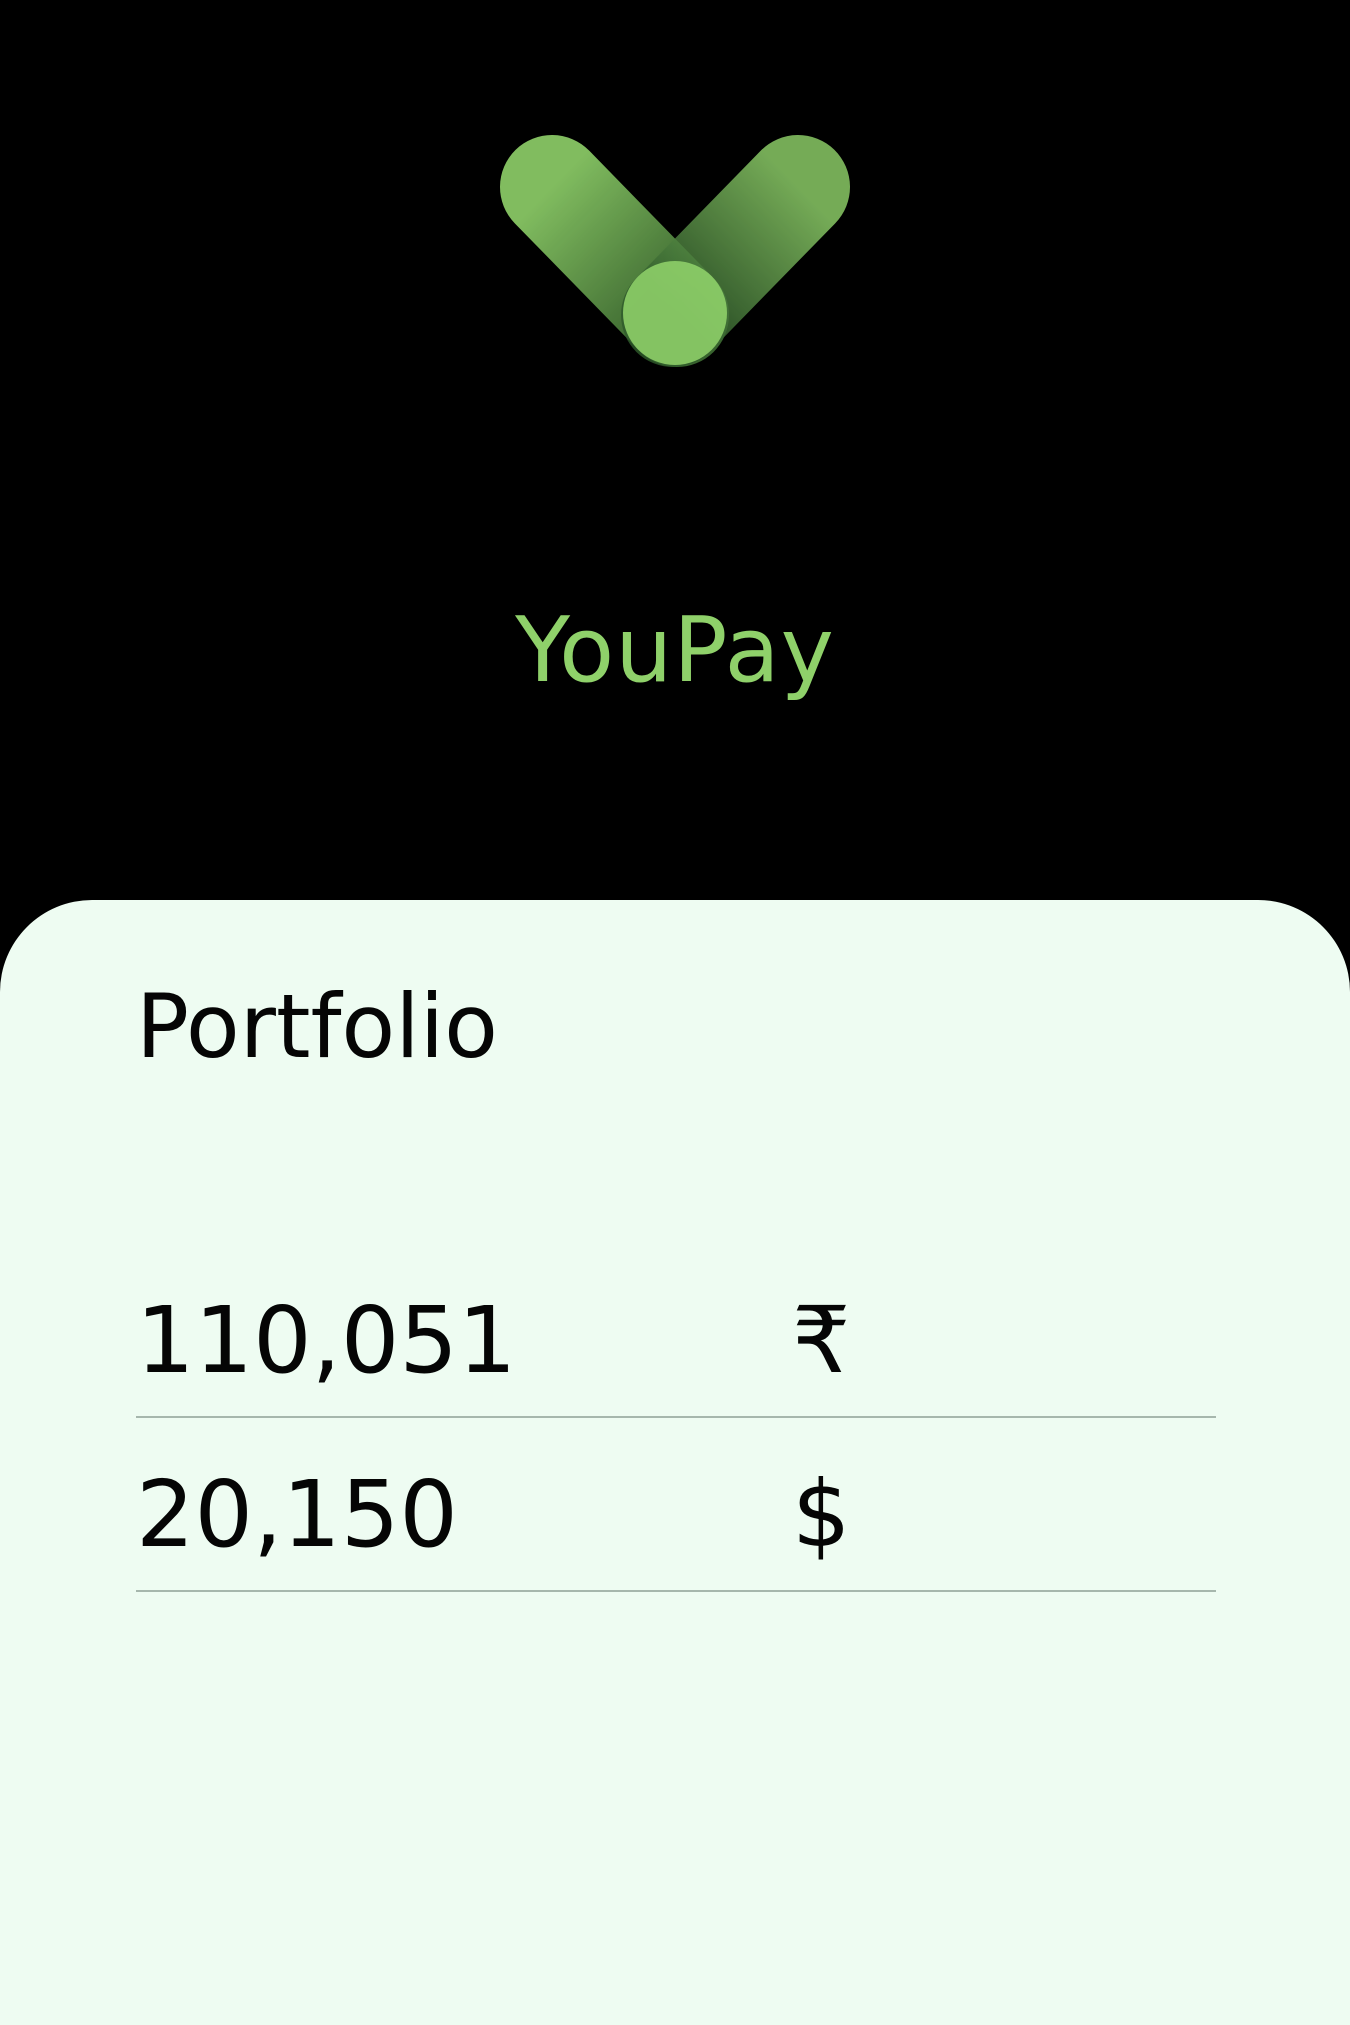 The height and width of the screenshot is (2025, 1350). What do you see at coordinates (297, 1514) in the screenshot?
I see `balance-amount: 20,150` at bounding box center [297, 1514].